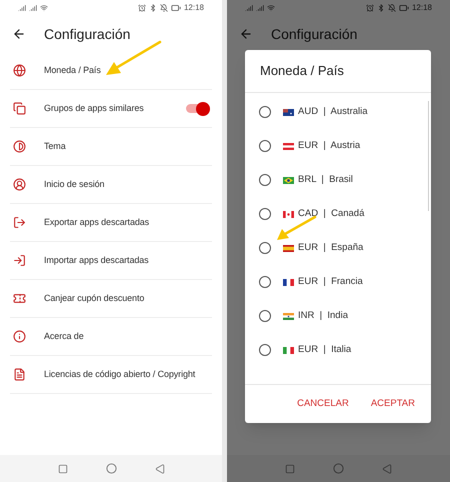 The height and width of the screenshot is (482, 450). What do you see at coordinates (19, 146) in the screenshot?
I see `contrast-icon` at bounding box center [19, 146].